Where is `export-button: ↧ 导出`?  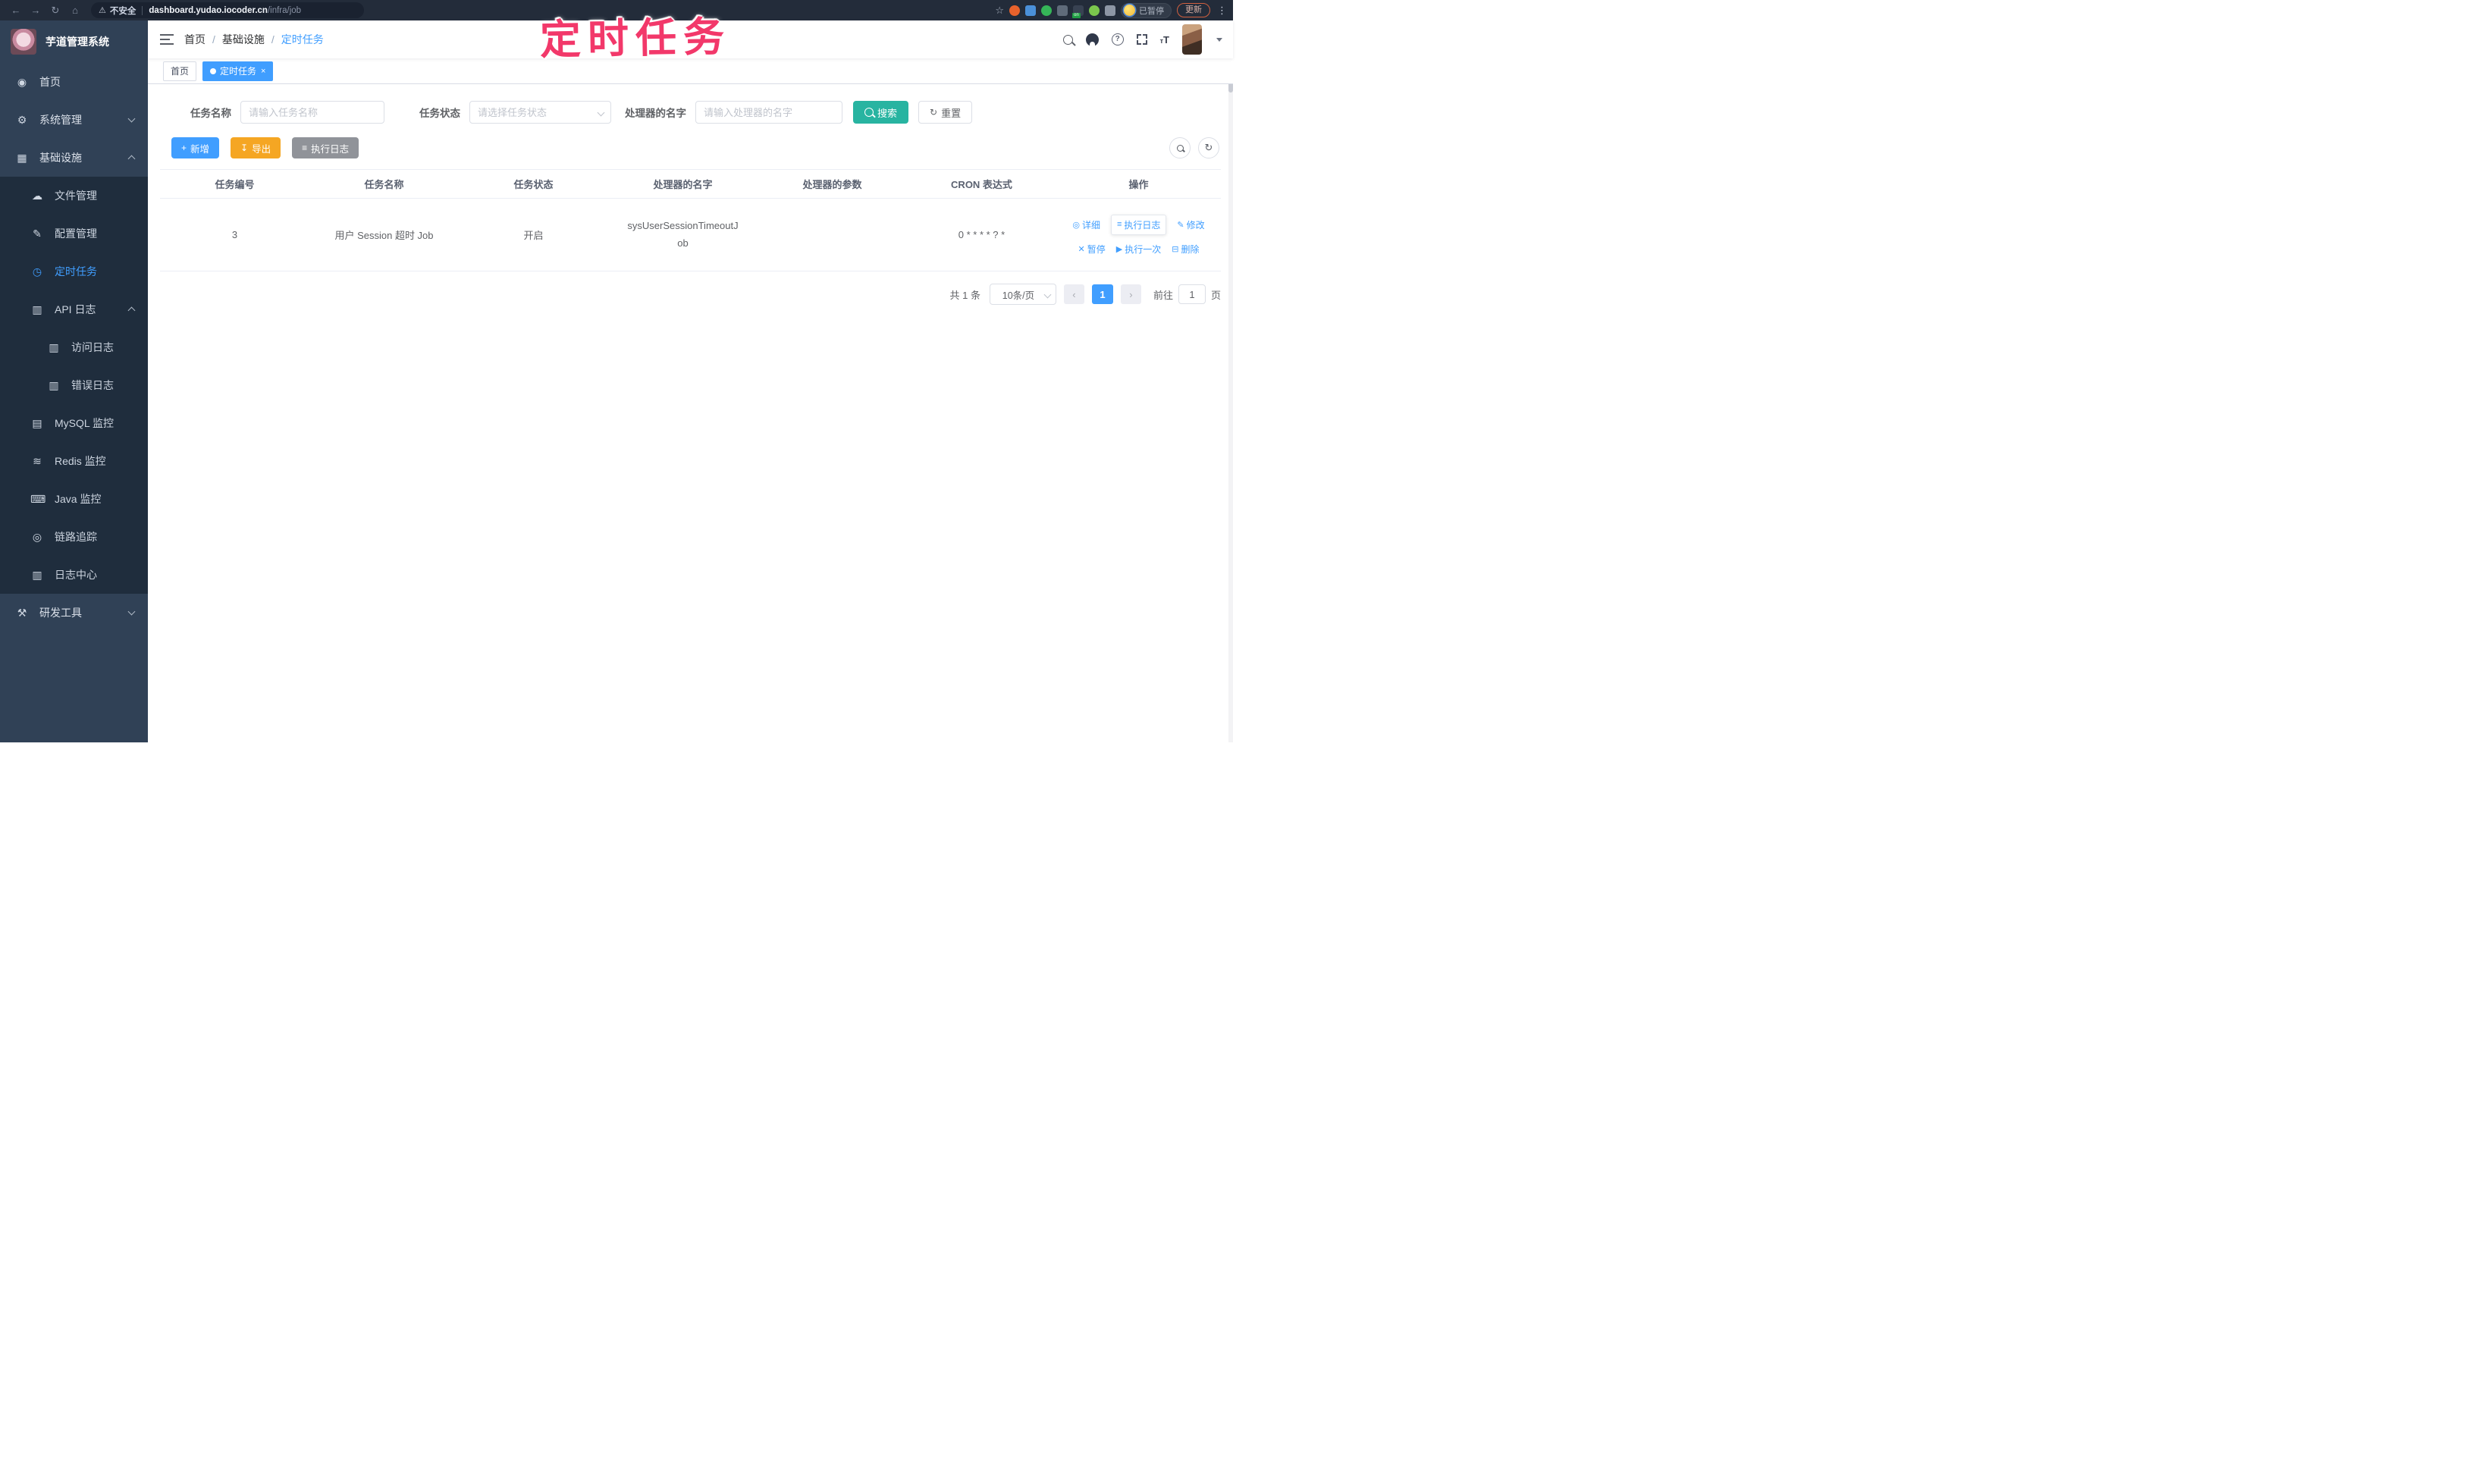
export-button: ↧ 导出 is located at coordinates (256, 147).